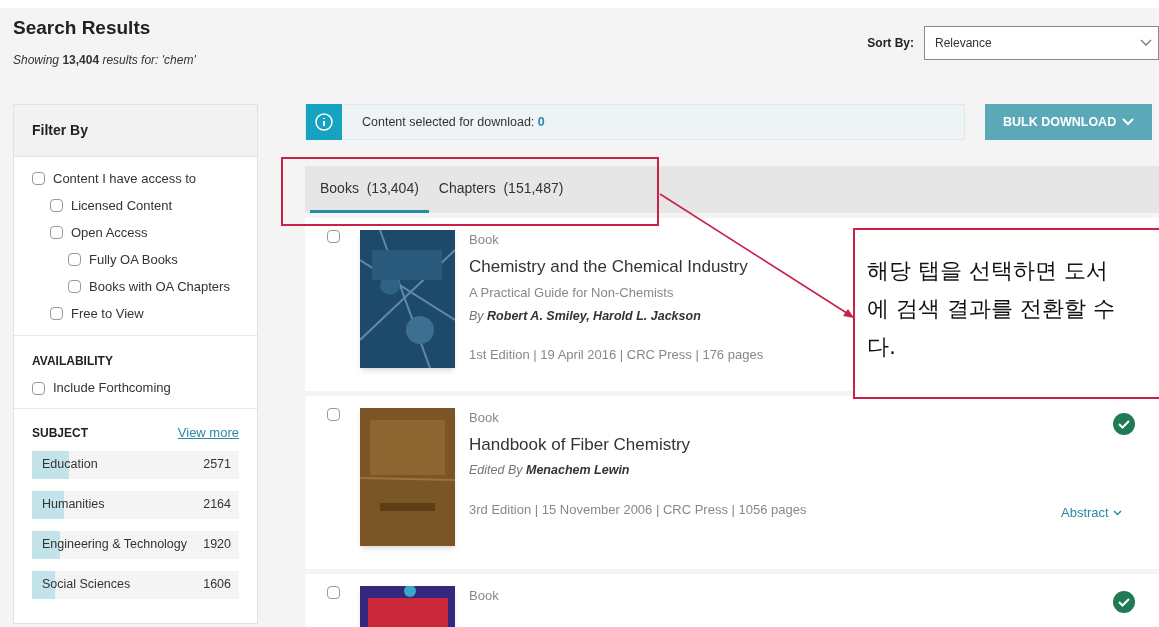 This screenshot has width=1159, height=627. What do you see at coordinates (133, 259) in the screenshot?
I see `filter-label: Fully OA Books` at bounding box center [133, 259].